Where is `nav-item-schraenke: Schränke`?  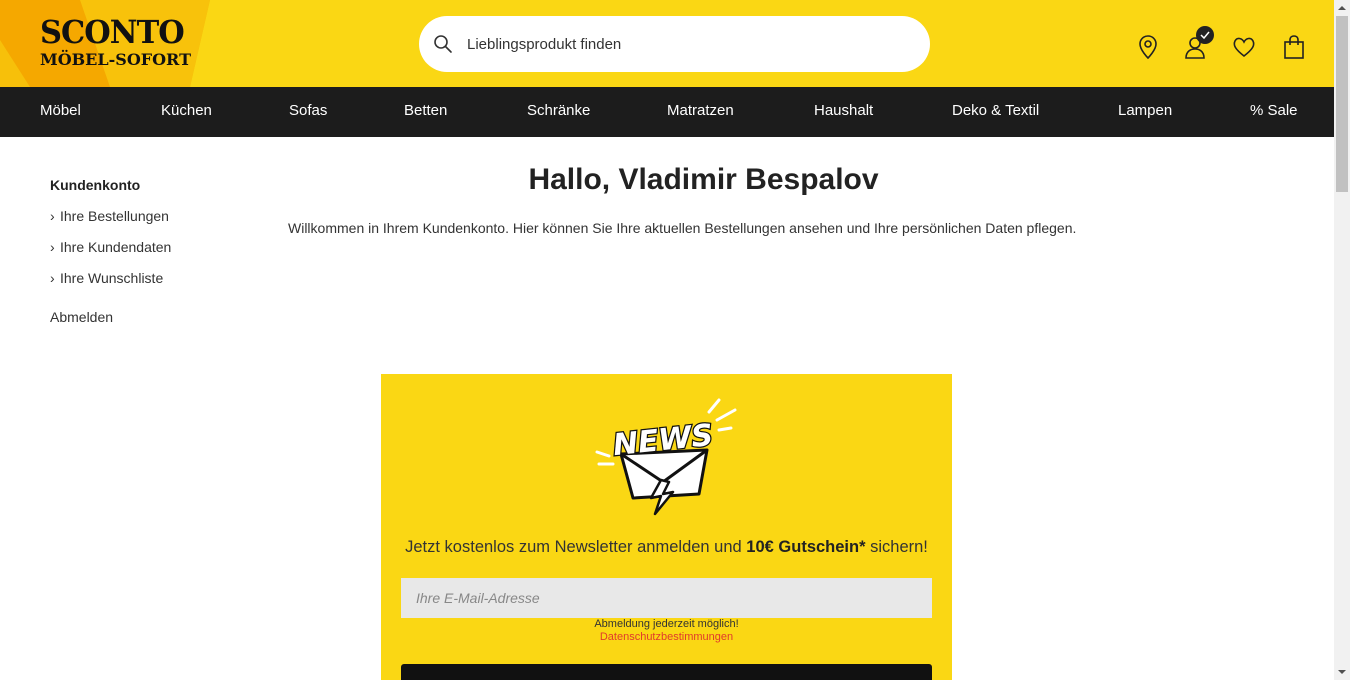 nav-item-schraenke: Schränke is located at coordinates (558, 110).